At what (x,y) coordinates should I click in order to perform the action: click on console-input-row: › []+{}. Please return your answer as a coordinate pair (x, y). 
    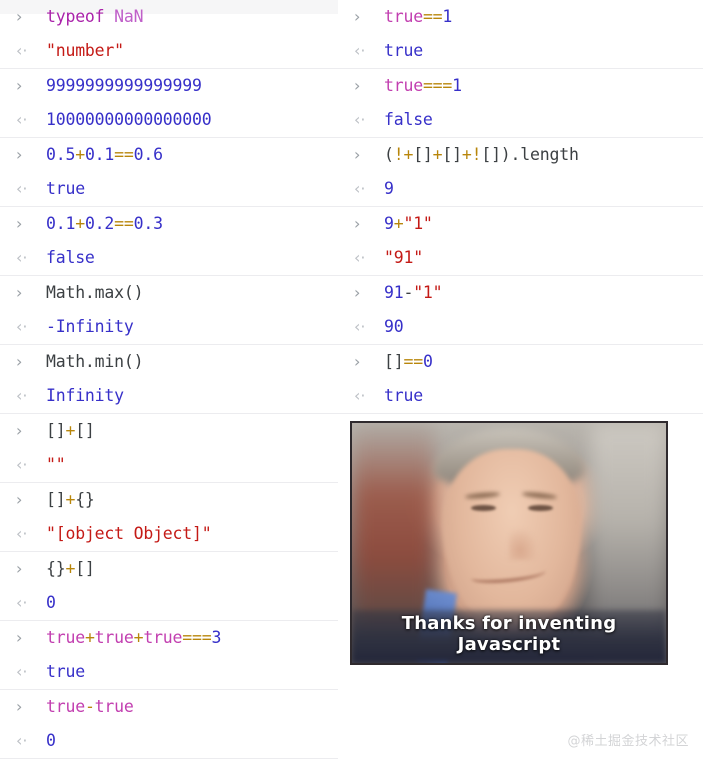
    Looking at the image, I should click on (169, 500).